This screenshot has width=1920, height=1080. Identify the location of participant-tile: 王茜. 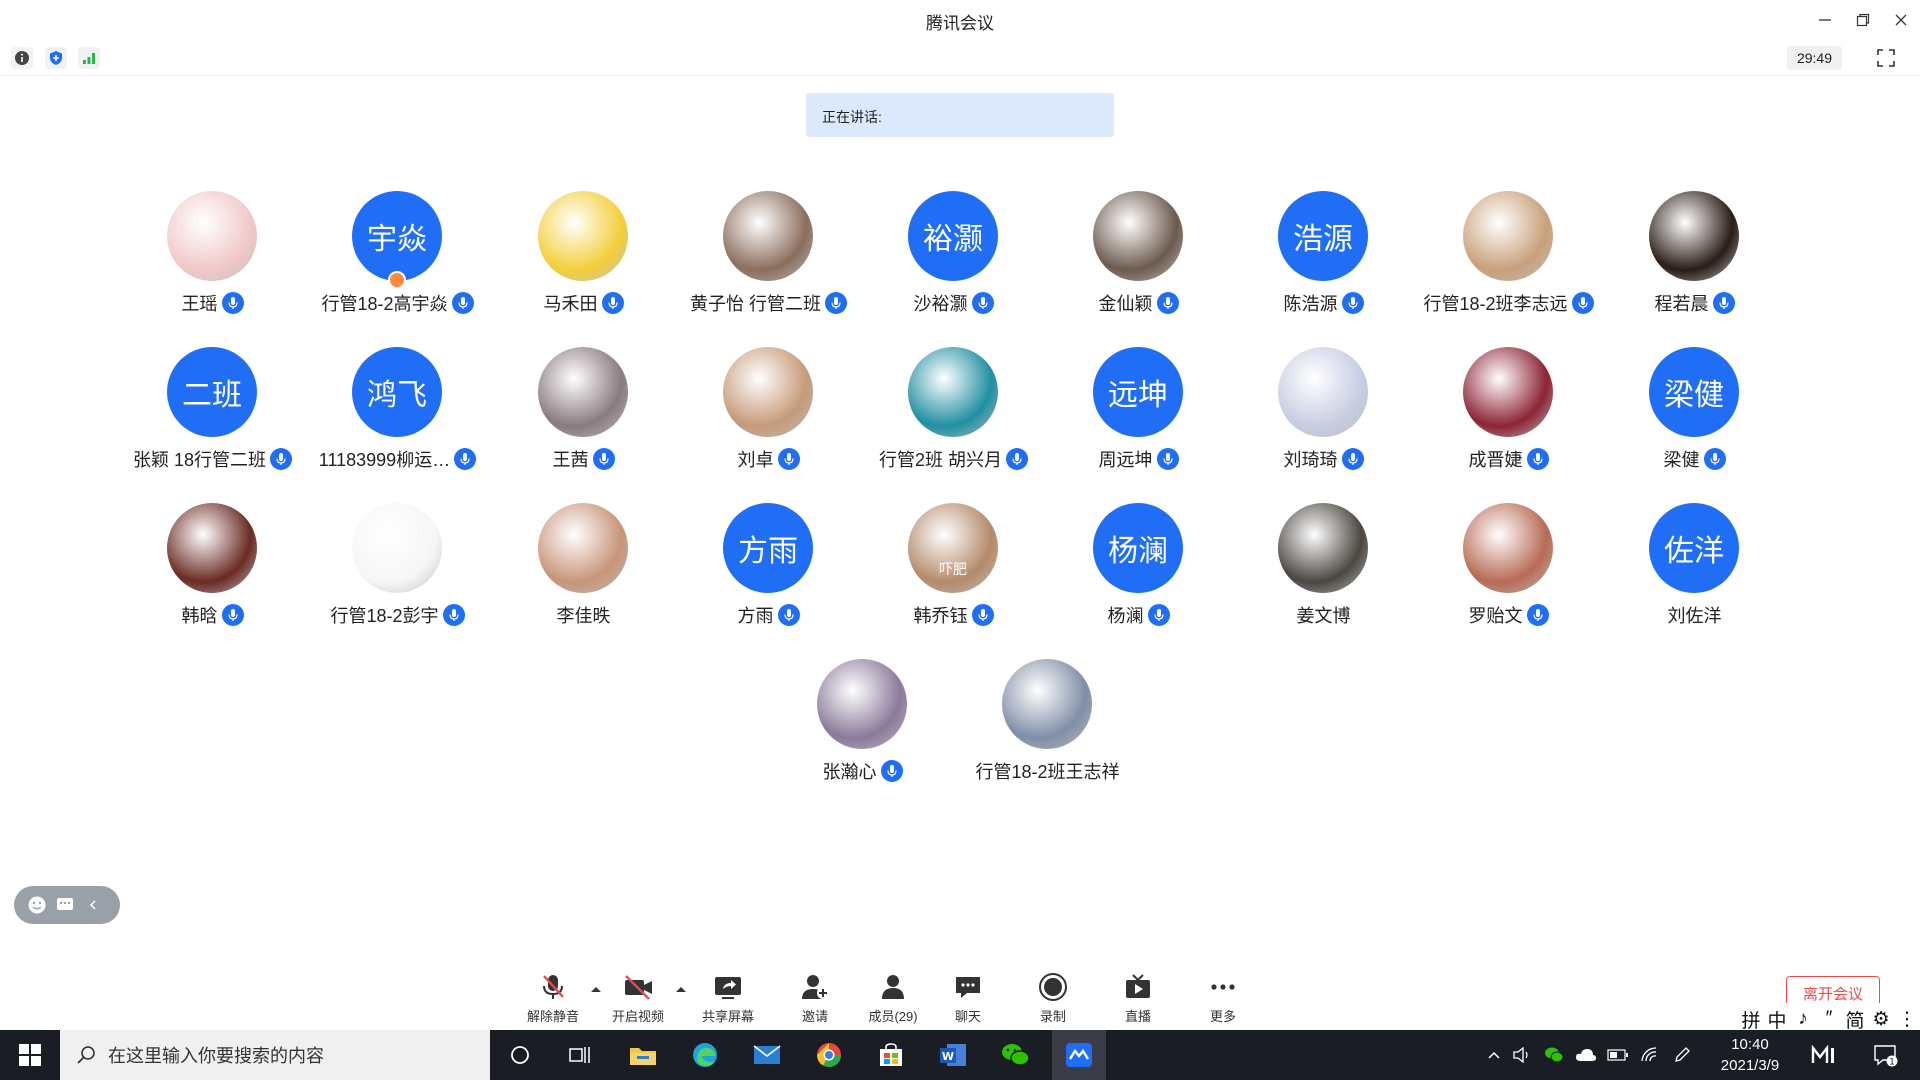
(583, 414).